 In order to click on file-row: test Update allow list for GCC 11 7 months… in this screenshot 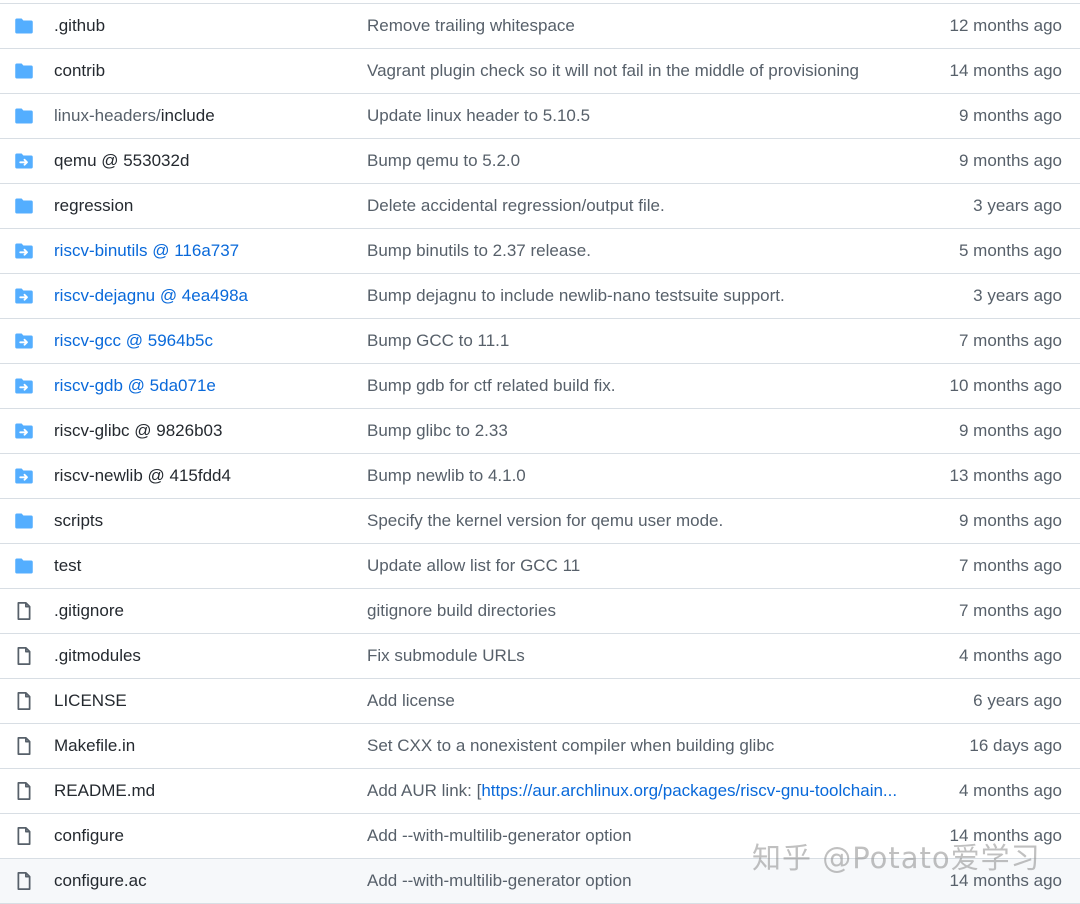, I will do `click(540, 566)`.